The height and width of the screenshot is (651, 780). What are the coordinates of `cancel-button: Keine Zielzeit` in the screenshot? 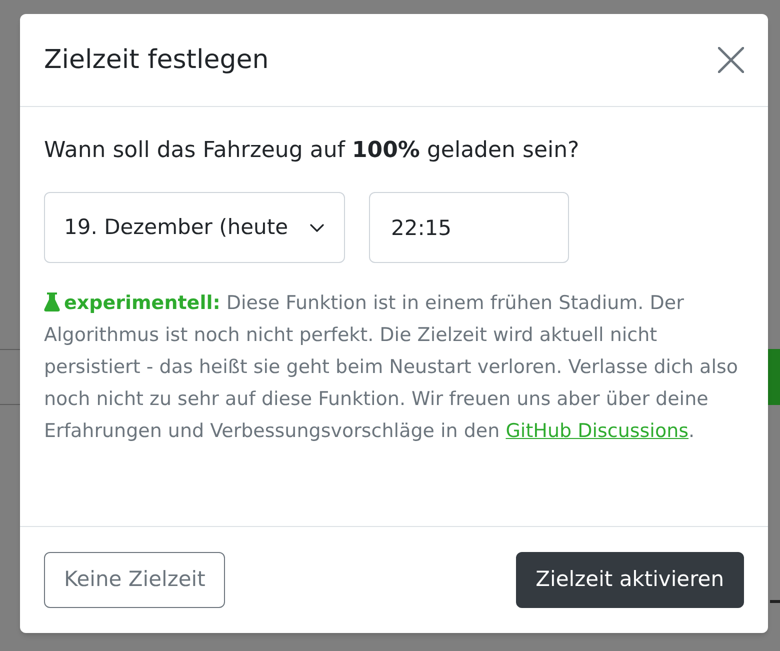 It's located at (135, 580).